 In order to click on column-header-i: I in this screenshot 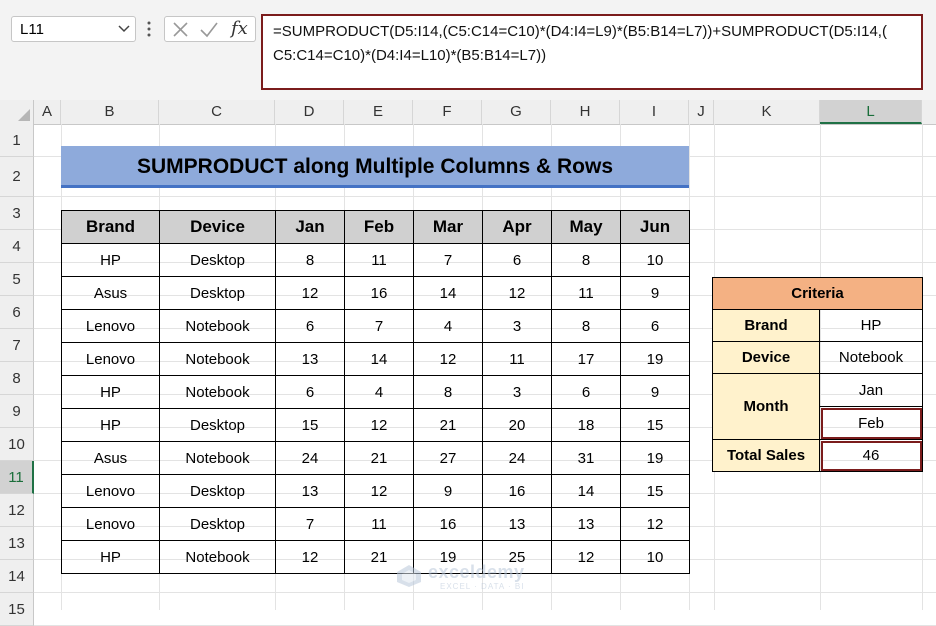, I will do `click(654, 112)`.